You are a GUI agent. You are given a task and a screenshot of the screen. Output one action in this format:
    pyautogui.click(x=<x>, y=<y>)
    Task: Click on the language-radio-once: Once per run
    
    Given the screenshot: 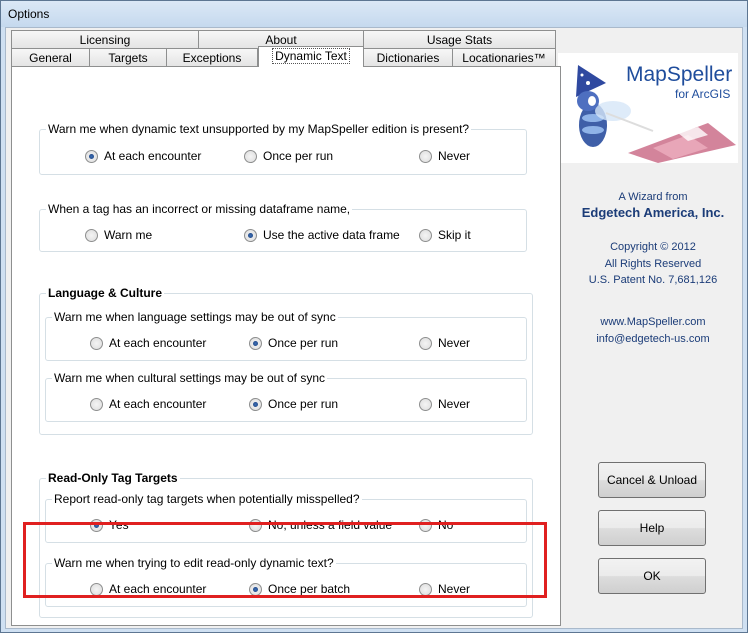 What is the action you would take?
    pyautogui.click(x=293, y=343)
    